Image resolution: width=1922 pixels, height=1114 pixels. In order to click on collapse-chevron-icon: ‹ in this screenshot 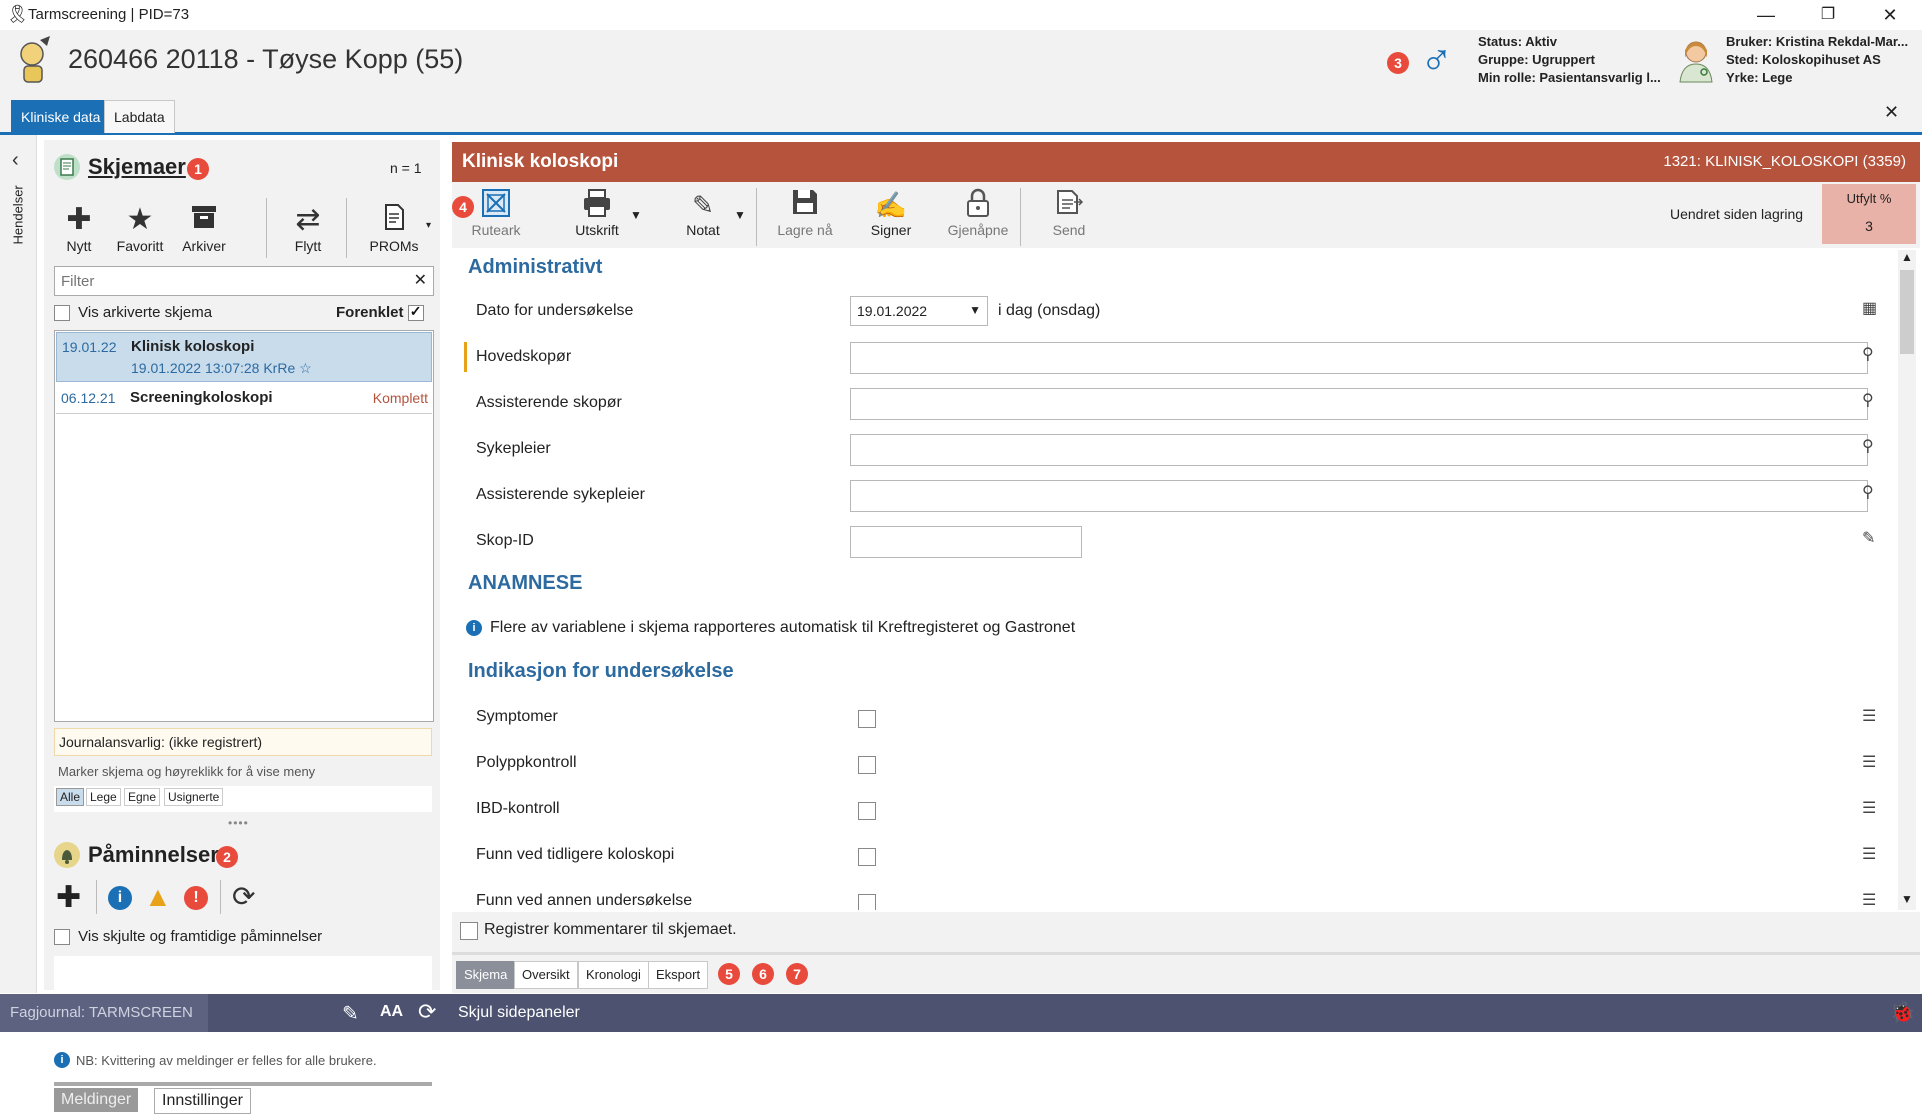, I will do `click(15, 160)`.